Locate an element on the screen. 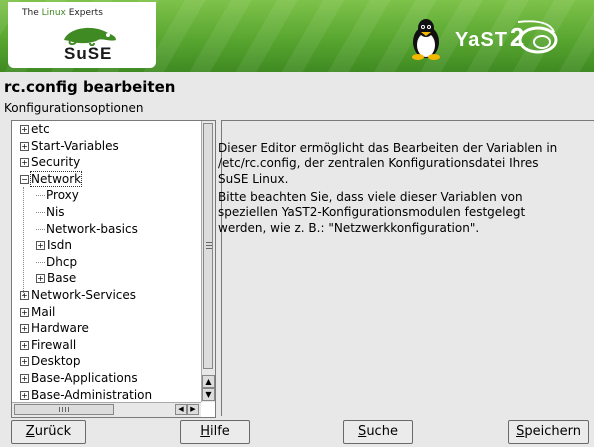  tree-item-label: Firewall is located at coordinates (54, 344).